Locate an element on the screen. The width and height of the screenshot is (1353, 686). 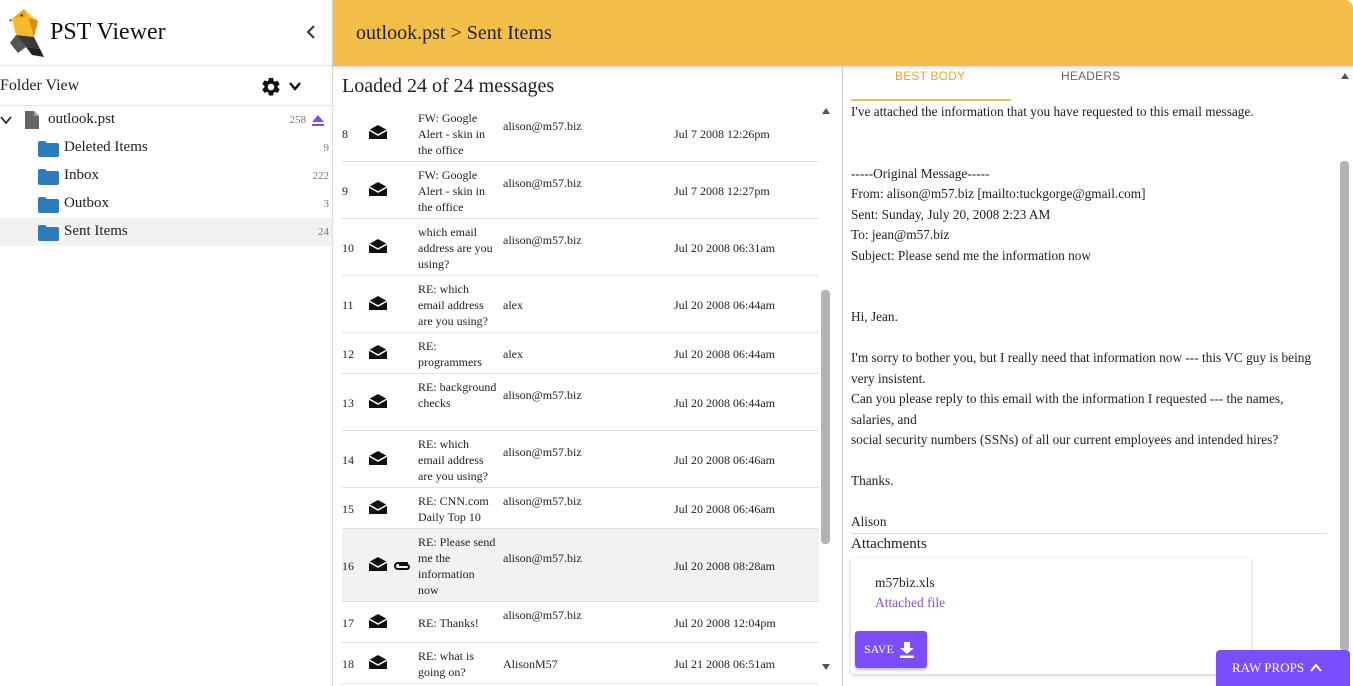
tab-indicator is located at coordinates (931, 100).